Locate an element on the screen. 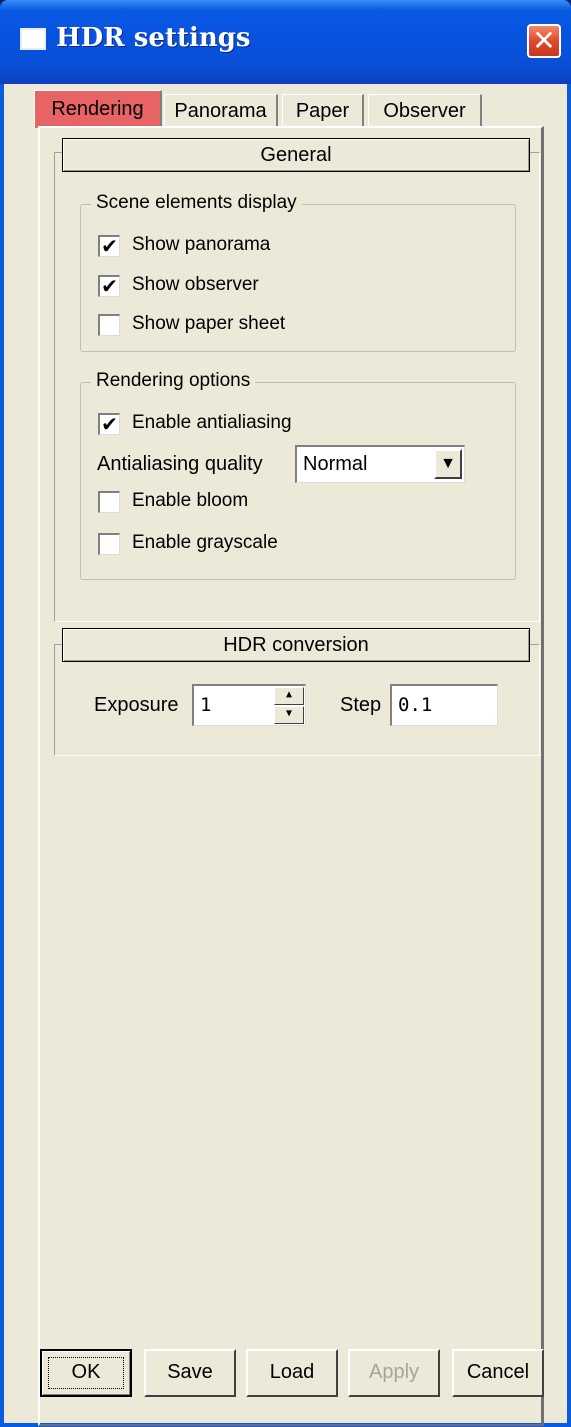  step-input: 0.1 is located at coordinates (444, 705).